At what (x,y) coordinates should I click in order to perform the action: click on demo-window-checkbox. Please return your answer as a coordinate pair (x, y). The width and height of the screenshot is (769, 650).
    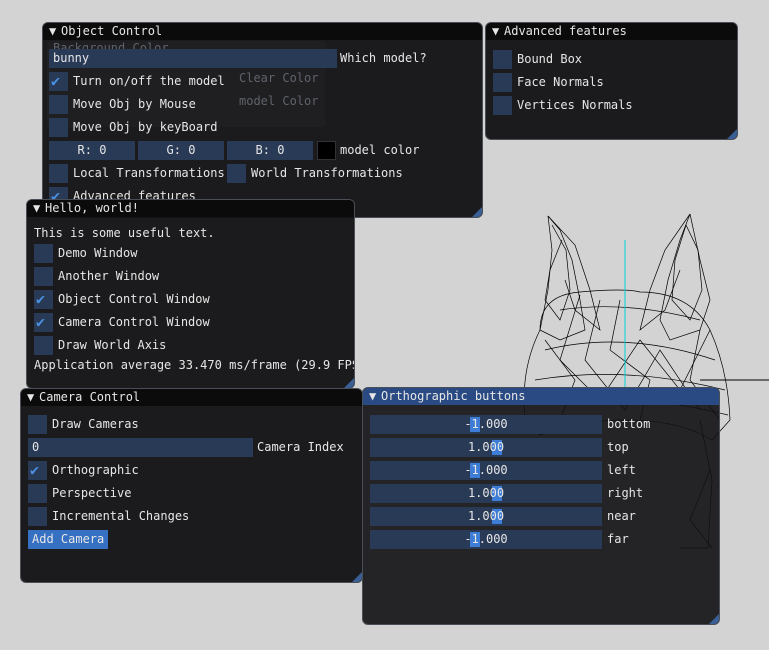
    Looking at the image, I should click on (43, 253).